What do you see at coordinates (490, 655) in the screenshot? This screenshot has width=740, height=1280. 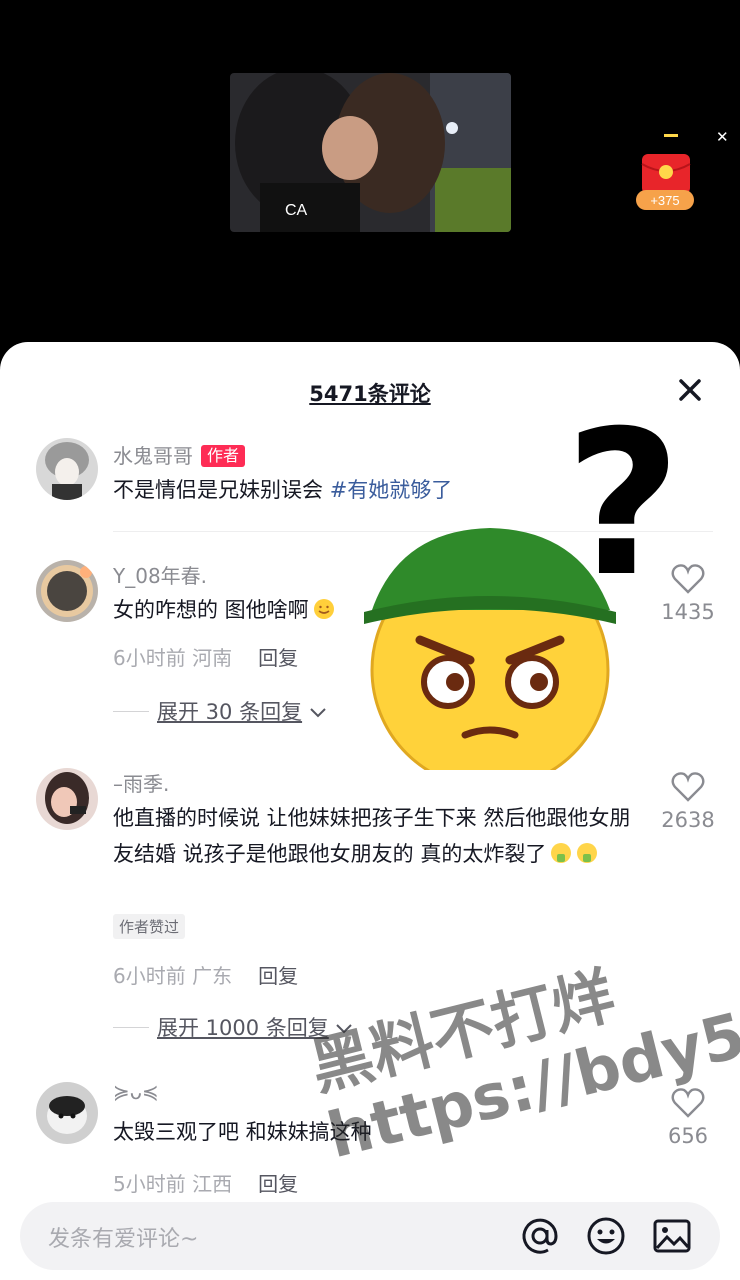 I see `angry-face-sticker-icon` at bounding box center [490, 655].